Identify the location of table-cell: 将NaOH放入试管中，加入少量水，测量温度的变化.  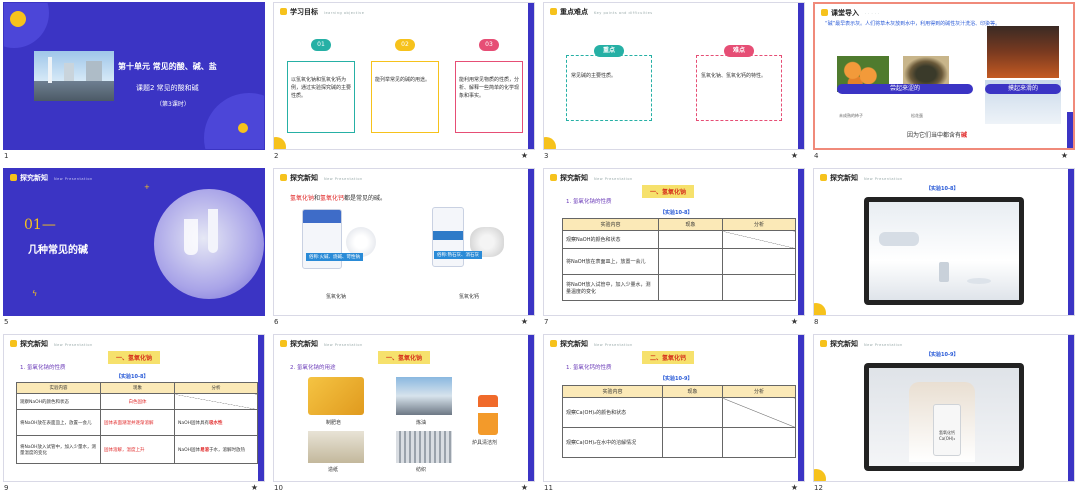
(610, 287).